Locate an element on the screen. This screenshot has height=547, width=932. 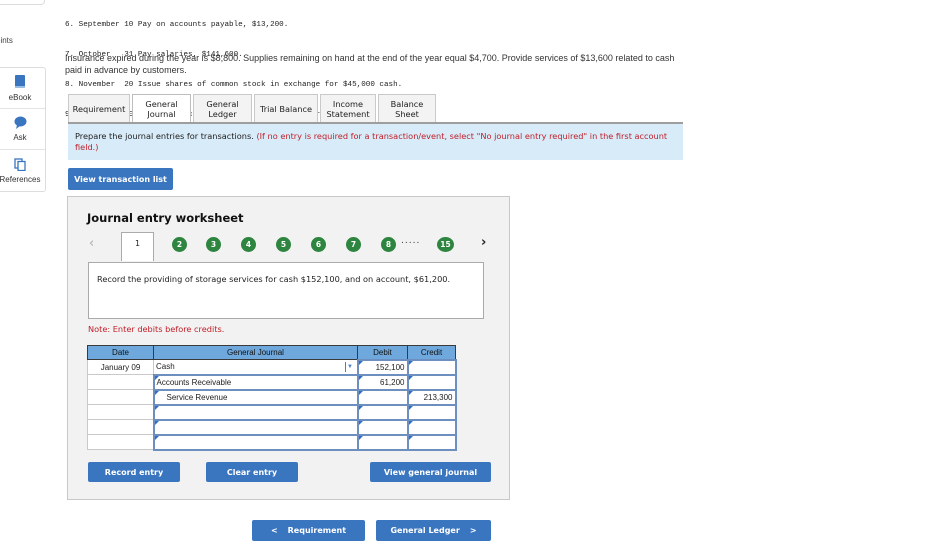
debit-input: 61,200 is located at coordinates (382, 382).